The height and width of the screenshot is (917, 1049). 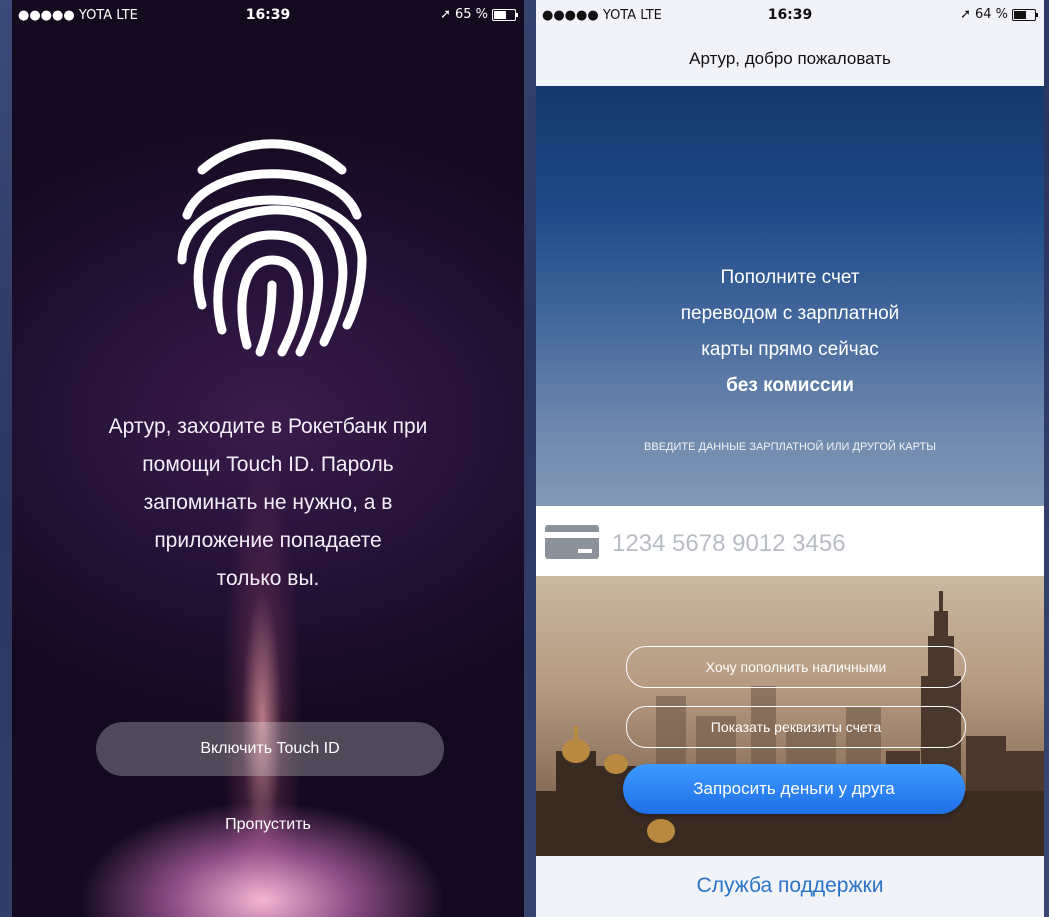 I want to click on card-number-field, so click(x=790, y=541).